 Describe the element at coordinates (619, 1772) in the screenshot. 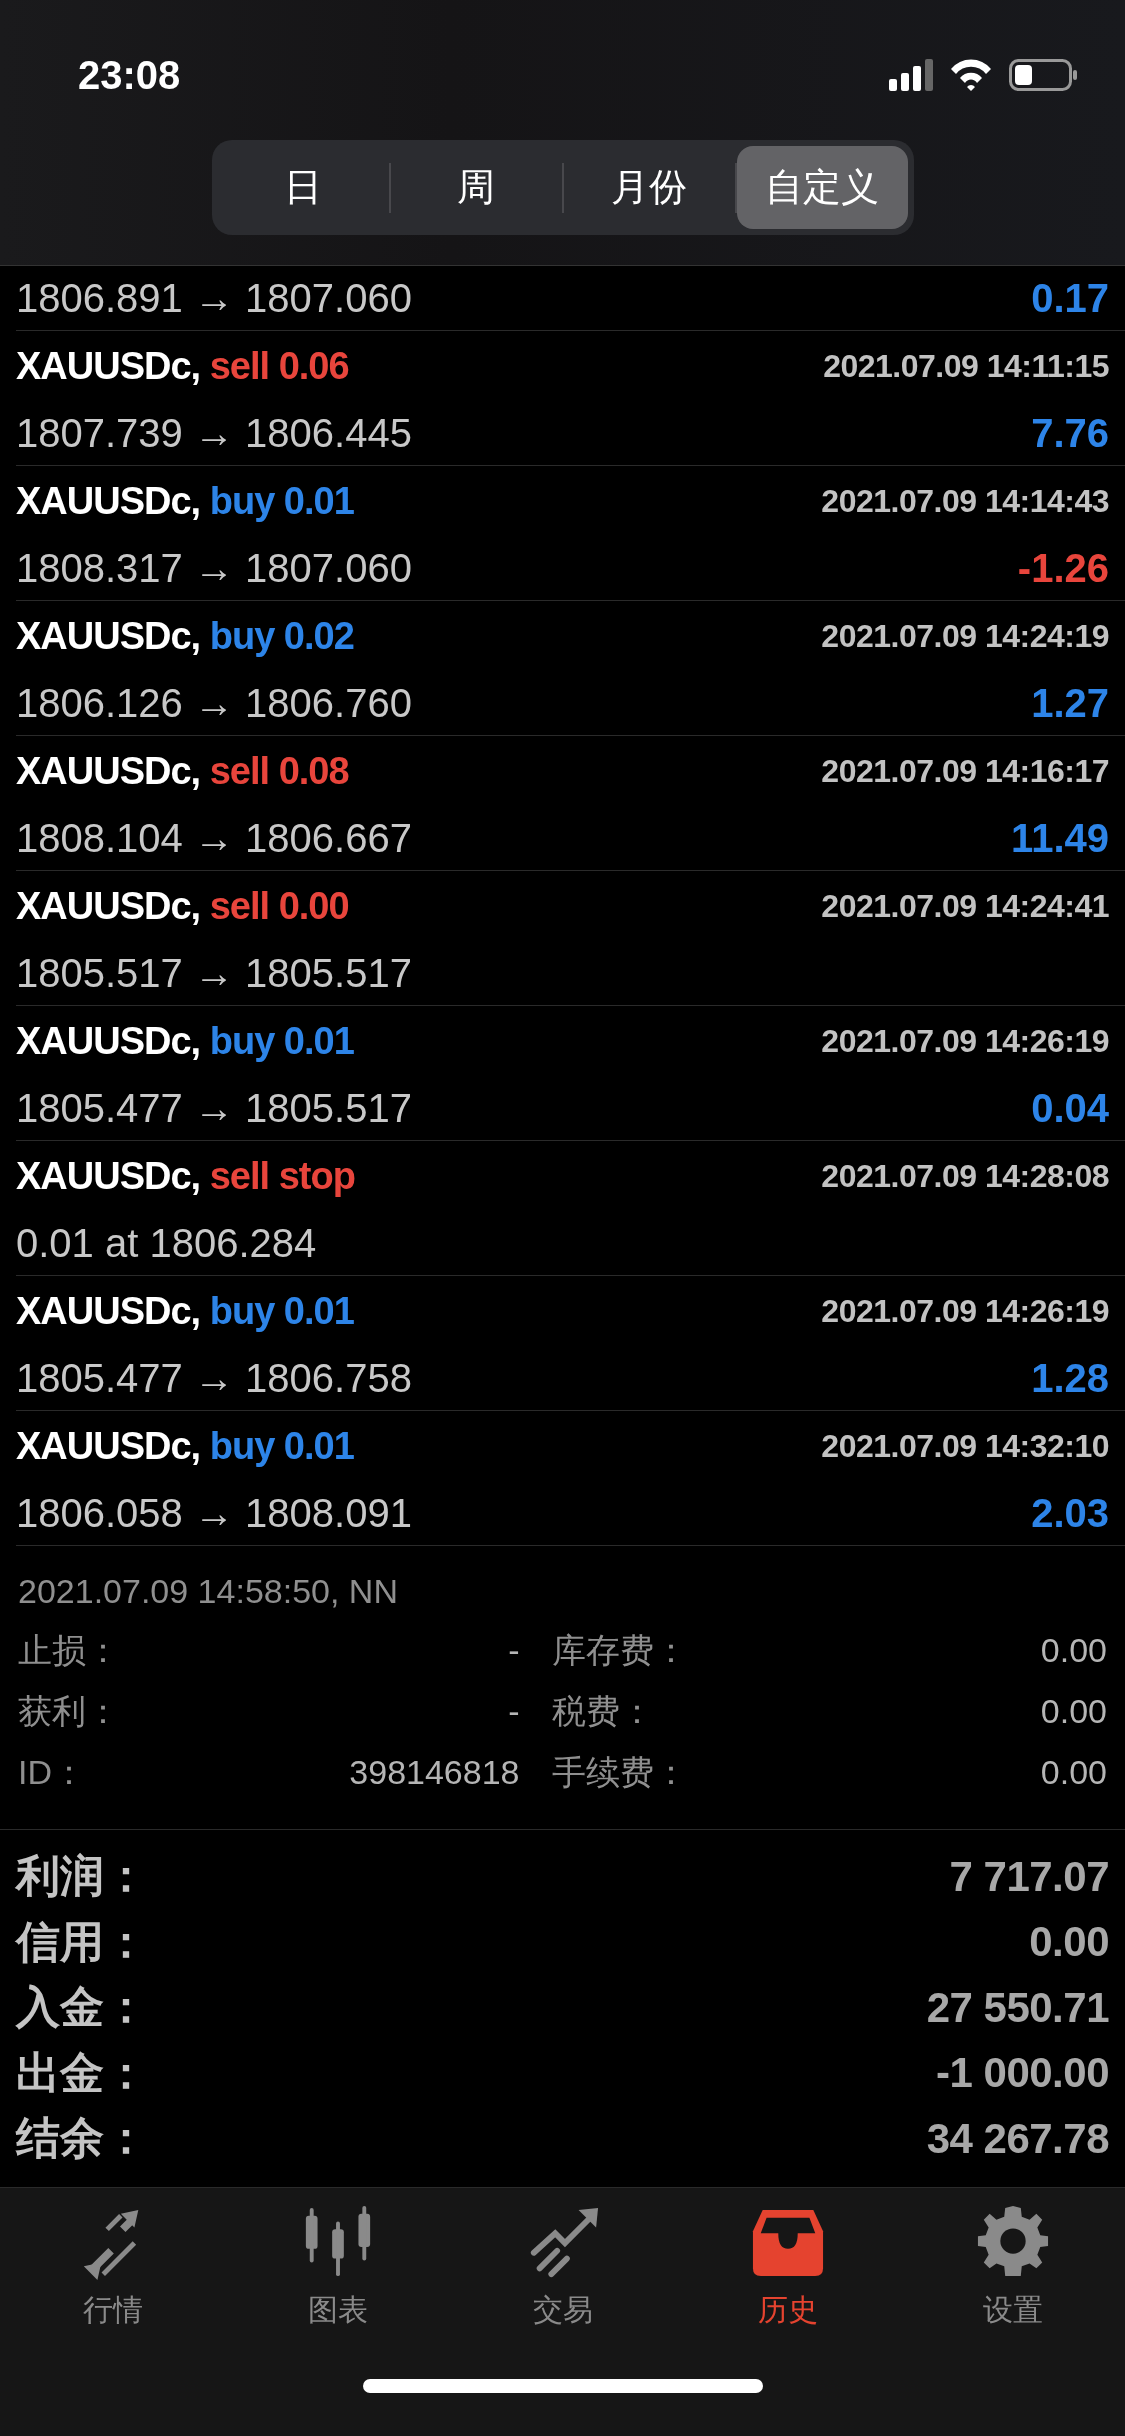

I see `field-label: 手续费：` at that location.